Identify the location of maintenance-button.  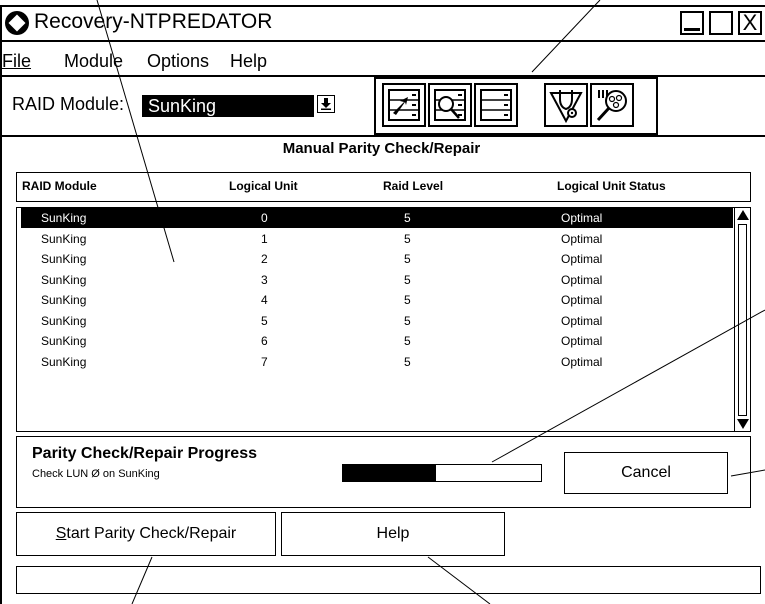
(566, 105).